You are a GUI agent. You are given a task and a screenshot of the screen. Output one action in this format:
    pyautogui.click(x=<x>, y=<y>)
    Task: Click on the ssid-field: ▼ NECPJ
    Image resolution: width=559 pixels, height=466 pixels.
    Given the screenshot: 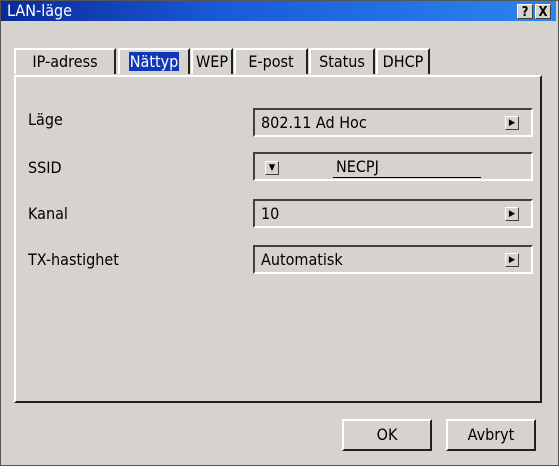 What is the action you would take?
    pyautogui.click(x=393, y=166)
    